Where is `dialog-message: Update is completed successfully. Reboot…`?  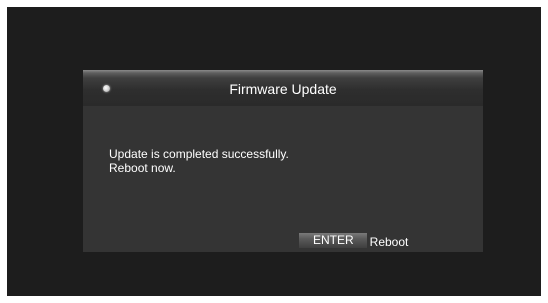 dialog-message: Update is completed successfully. Reboot… is located at coordinates (199, 161).